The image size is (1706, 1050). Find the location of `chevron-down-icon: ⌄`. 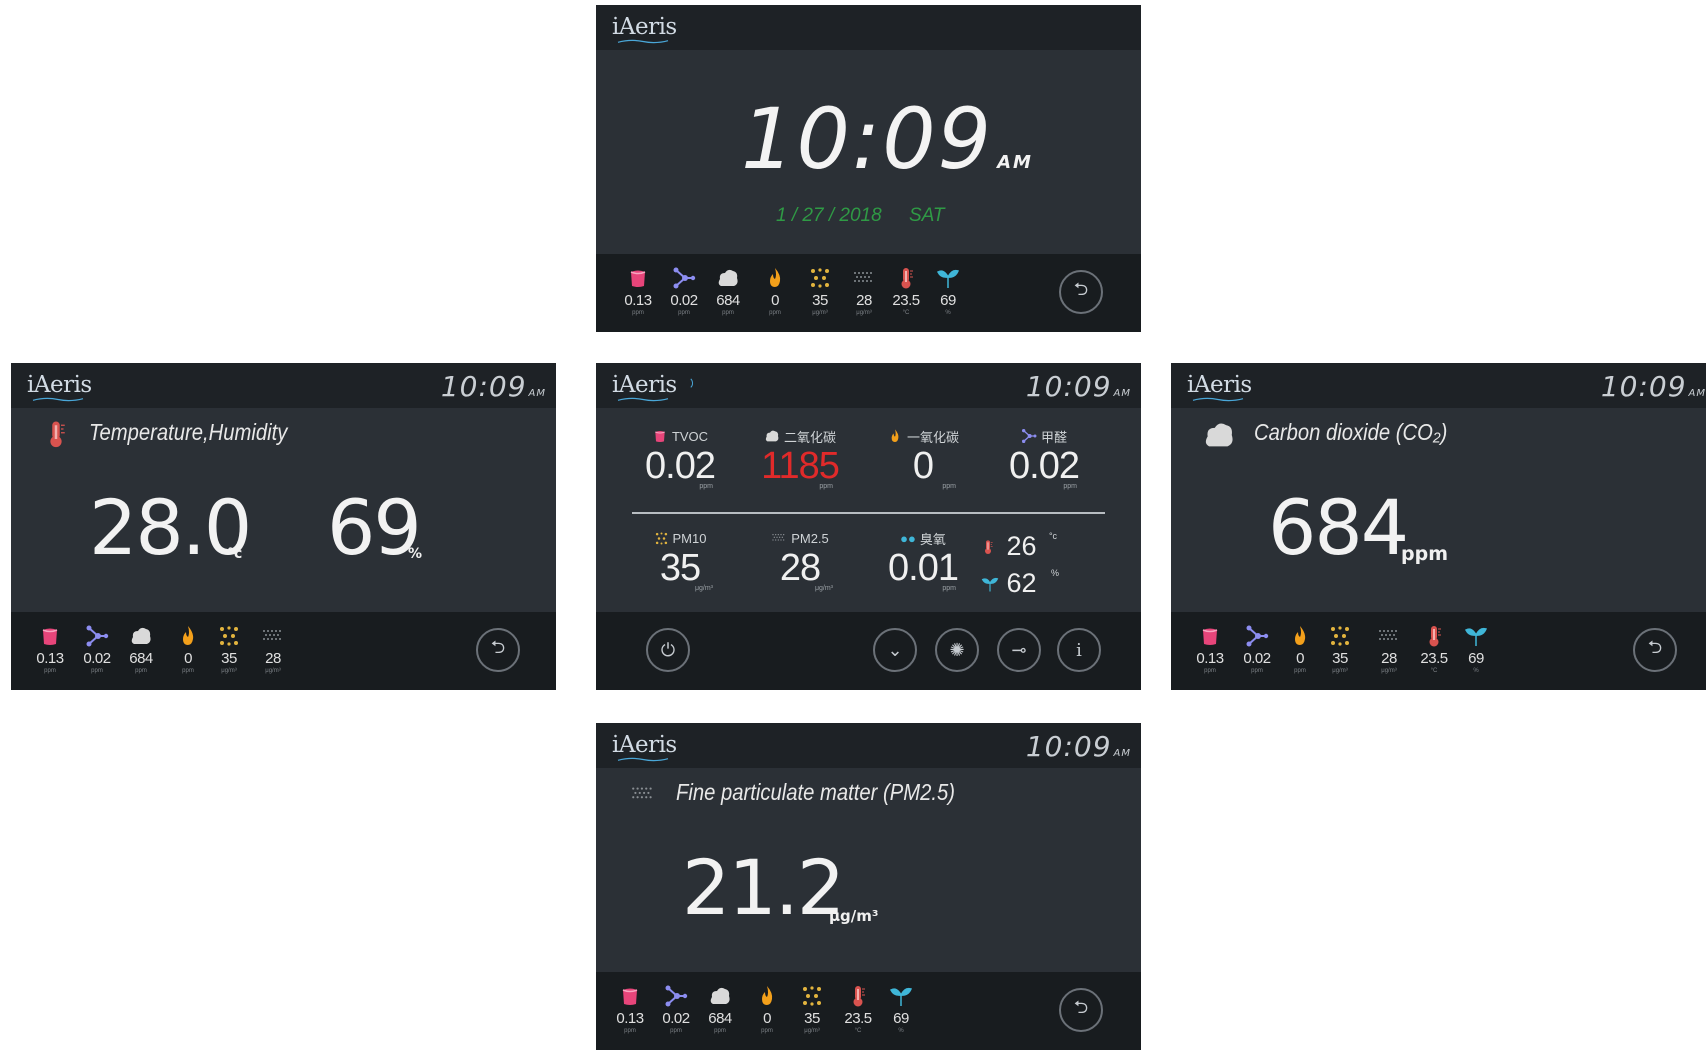

chevron-down-icon: ⌄ is located at coordinates (895, 649).